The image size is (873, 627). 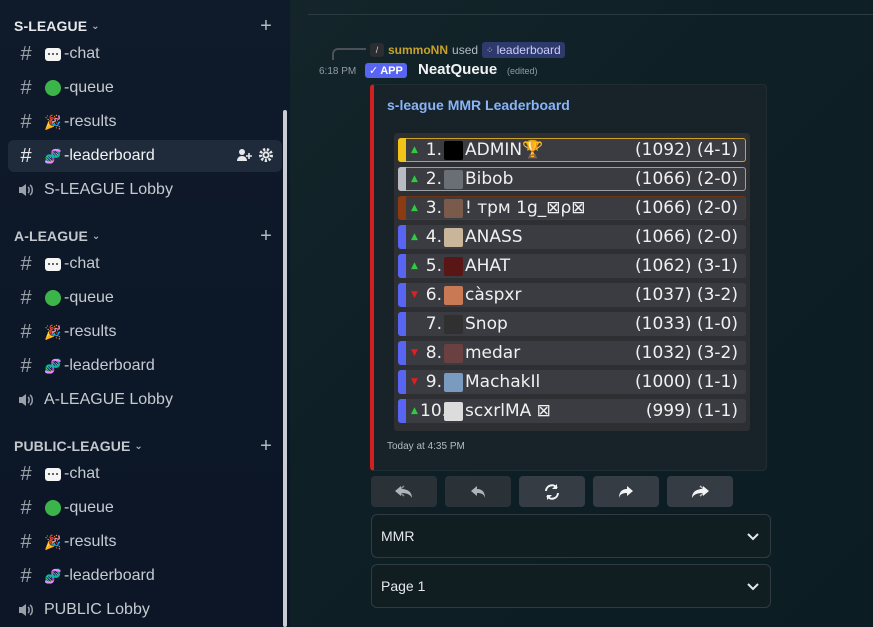 I want to click on leaderboard-row: ▲ 4. ANASS (1066) (2-0), so click(x=572, y=237).